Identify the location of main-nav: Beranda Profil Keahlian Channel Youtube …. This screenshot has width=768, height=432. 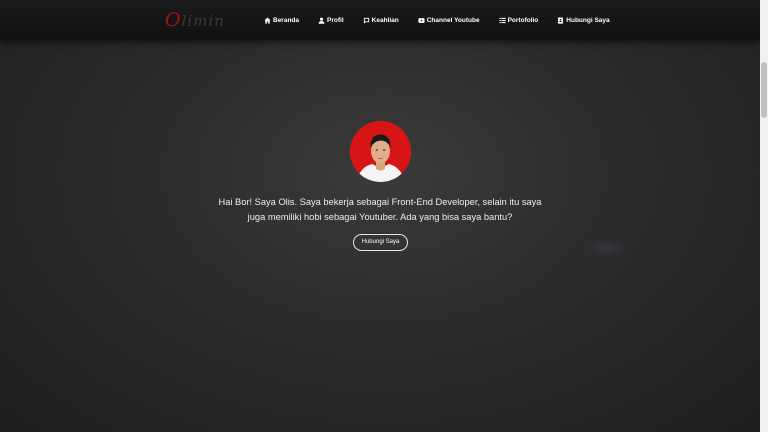
(446, 20).